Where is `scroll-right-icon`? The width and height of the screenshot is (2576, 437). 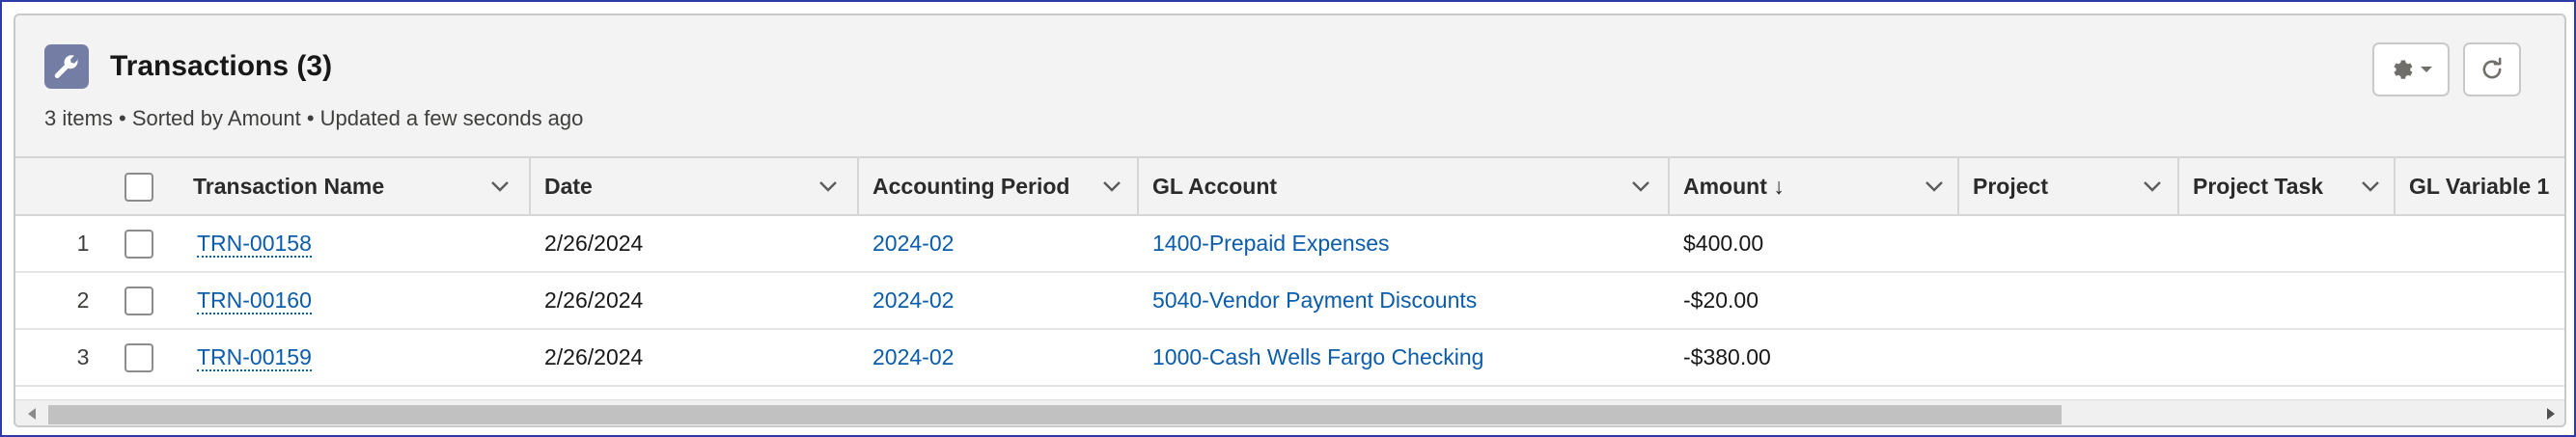 scroll-right-icon is located at coordinates (2551, 414).